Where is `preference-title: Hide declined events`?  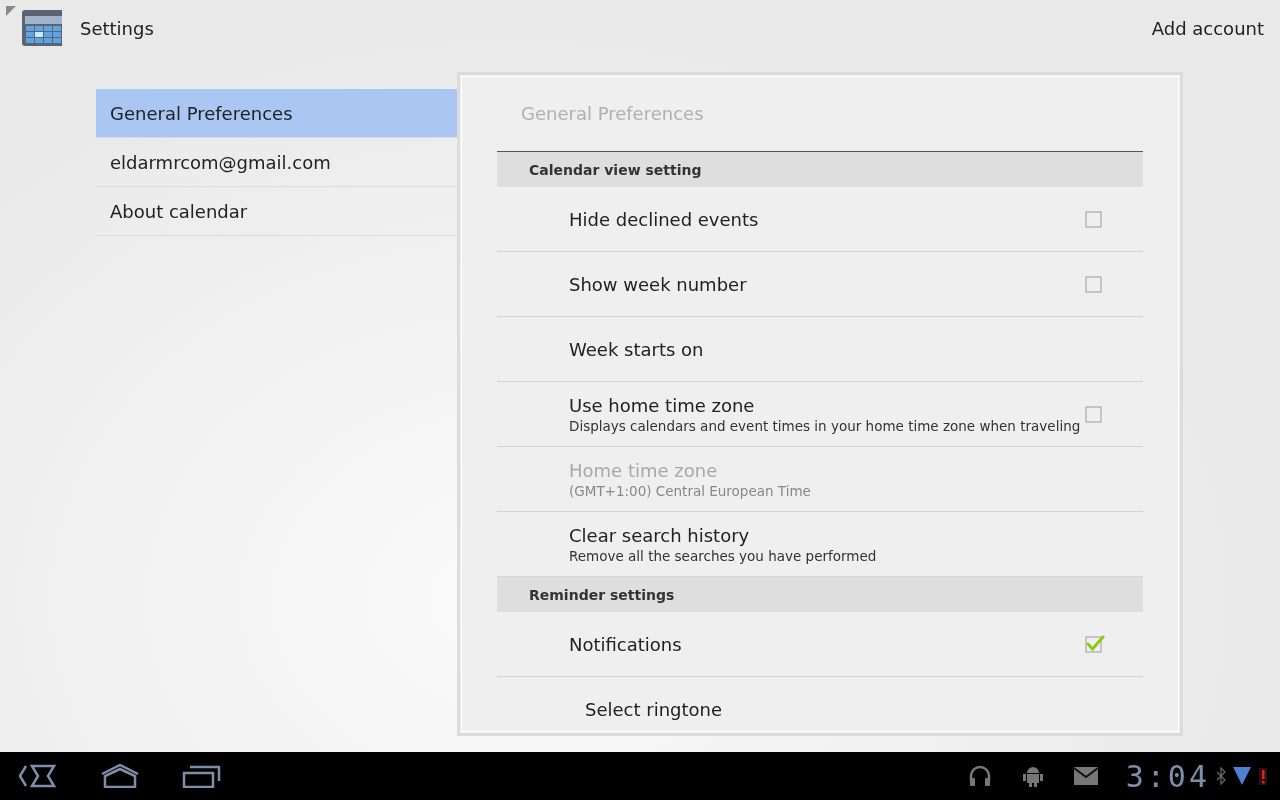 preference-title: Hide declined events is located at coordinates (827, 219).